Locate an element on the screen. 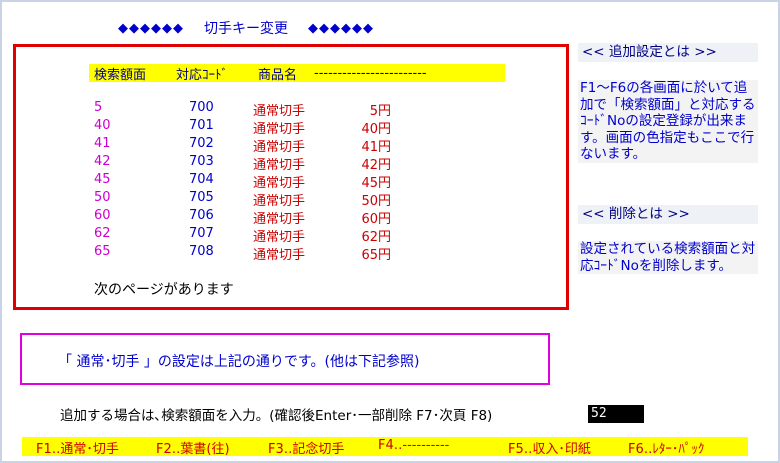 The width and height of the screenshot is (780, 463). row-price: 45円 is located at coordinates (376, 183).